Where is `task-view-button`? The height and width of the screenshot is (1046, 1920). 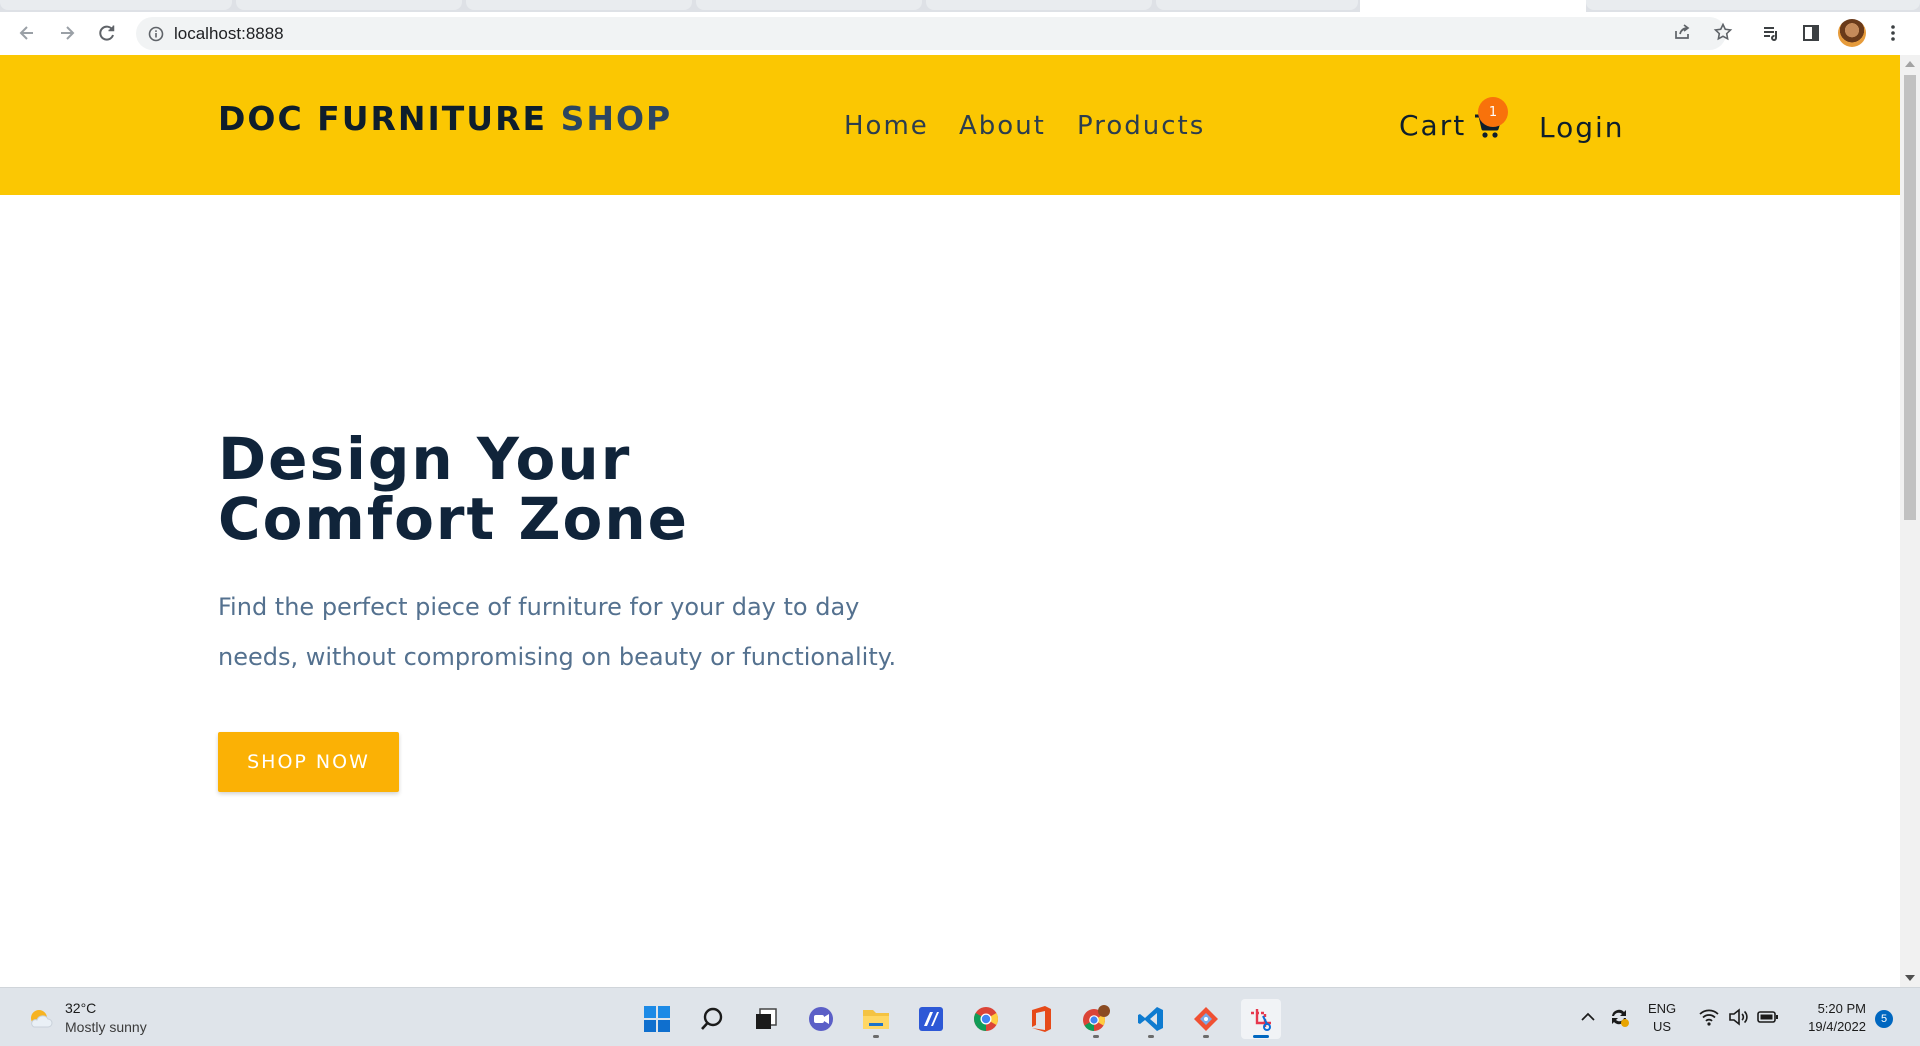
task-view-button is located at coordinates (766, 1019).